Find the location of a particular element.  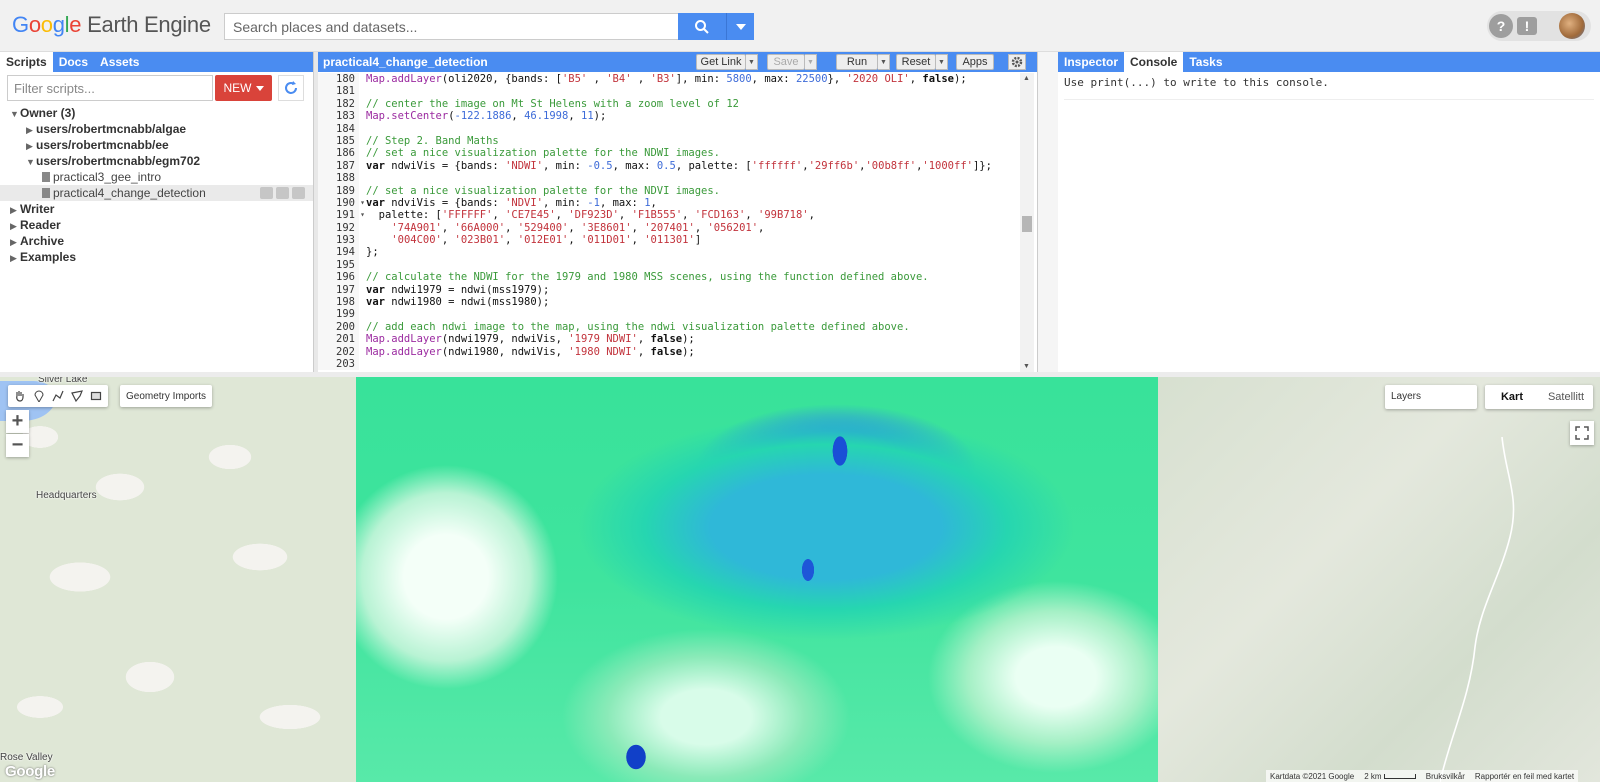

map-type-kart: Kart is located at coordinates (1512, 397).